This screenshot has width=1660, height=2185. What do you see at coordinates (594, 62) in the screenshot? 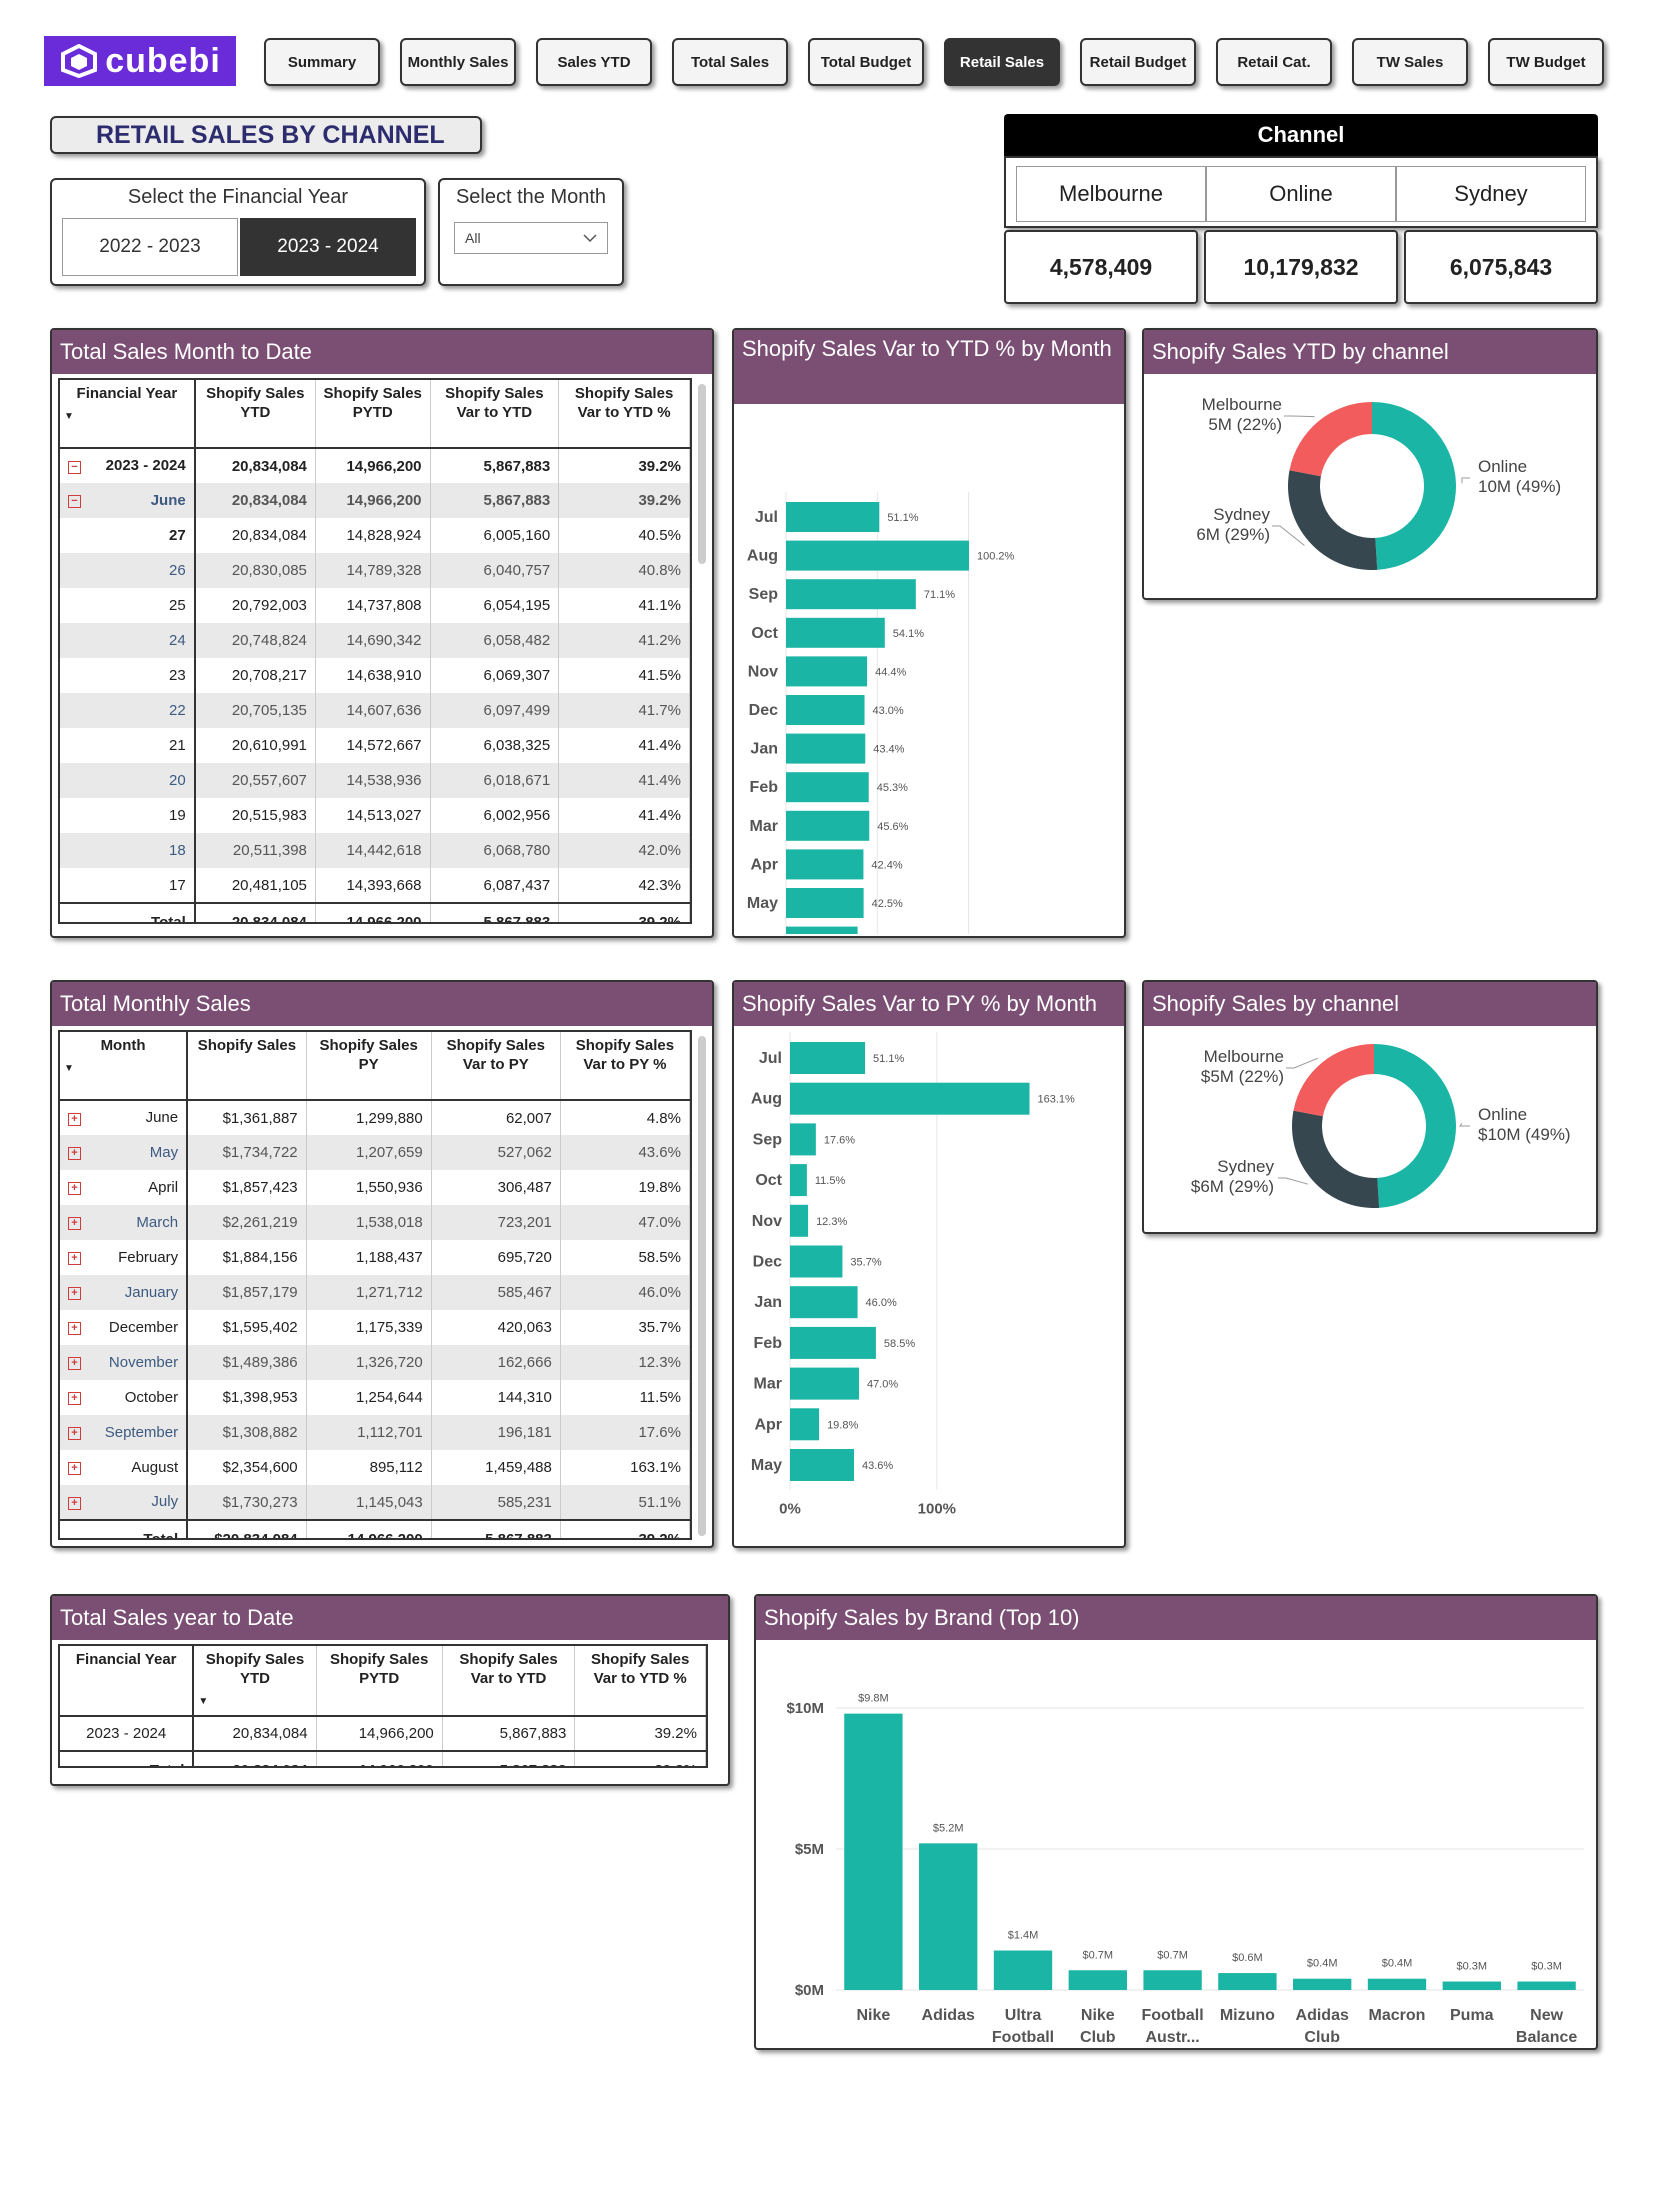
I see `nav-sales-ytd: Sales YTD` at bounding box center [594, 62].